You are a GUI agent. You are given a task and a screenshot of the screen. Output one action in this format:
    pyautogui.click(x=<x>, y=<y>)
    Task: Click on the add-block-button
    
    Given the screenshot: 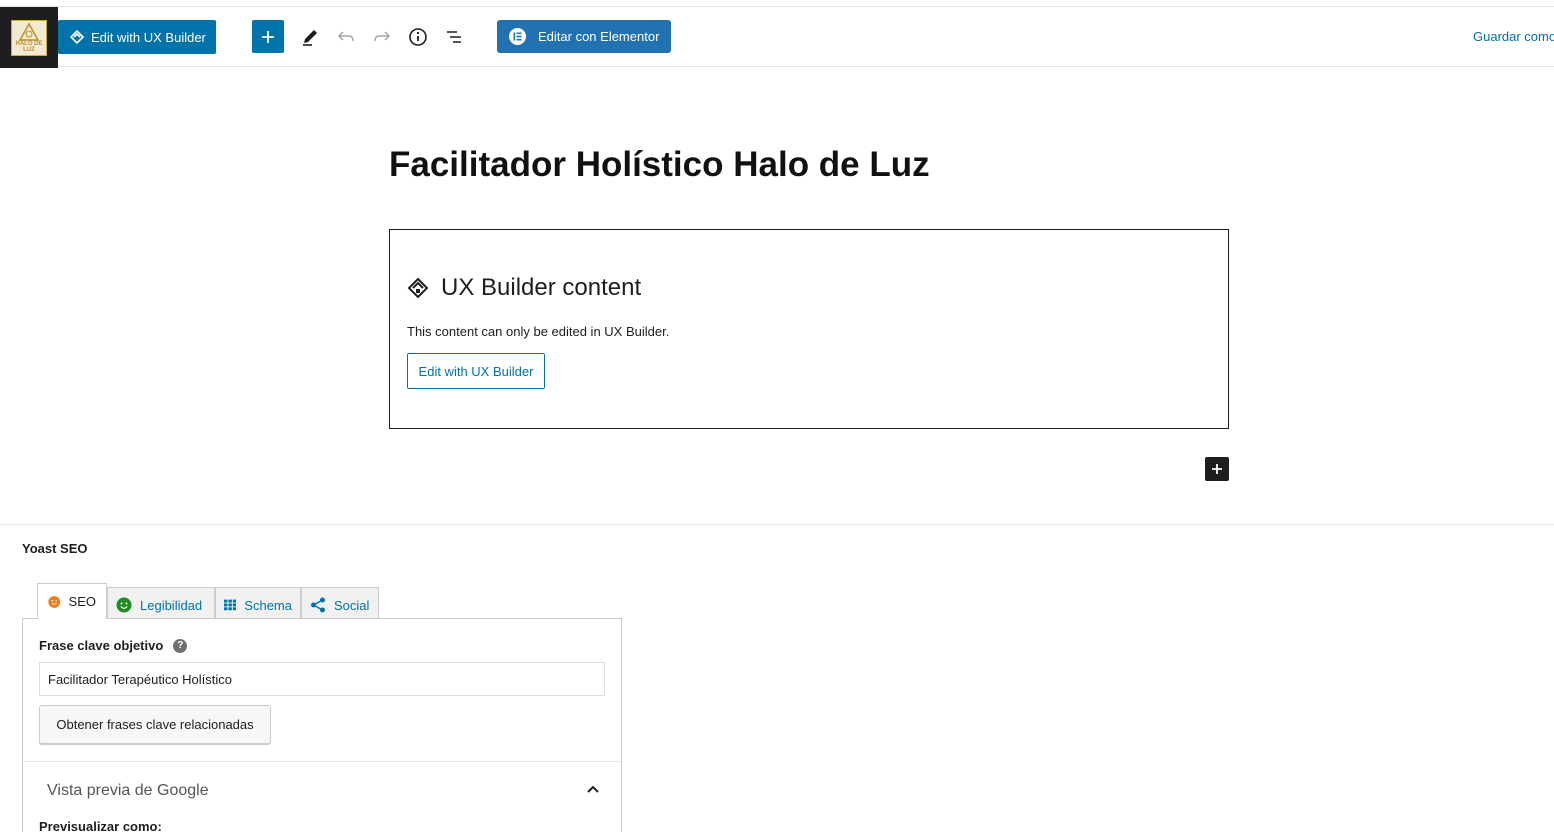 What is the action you would take?
    pyautogui.click(x=268, y=36)
    